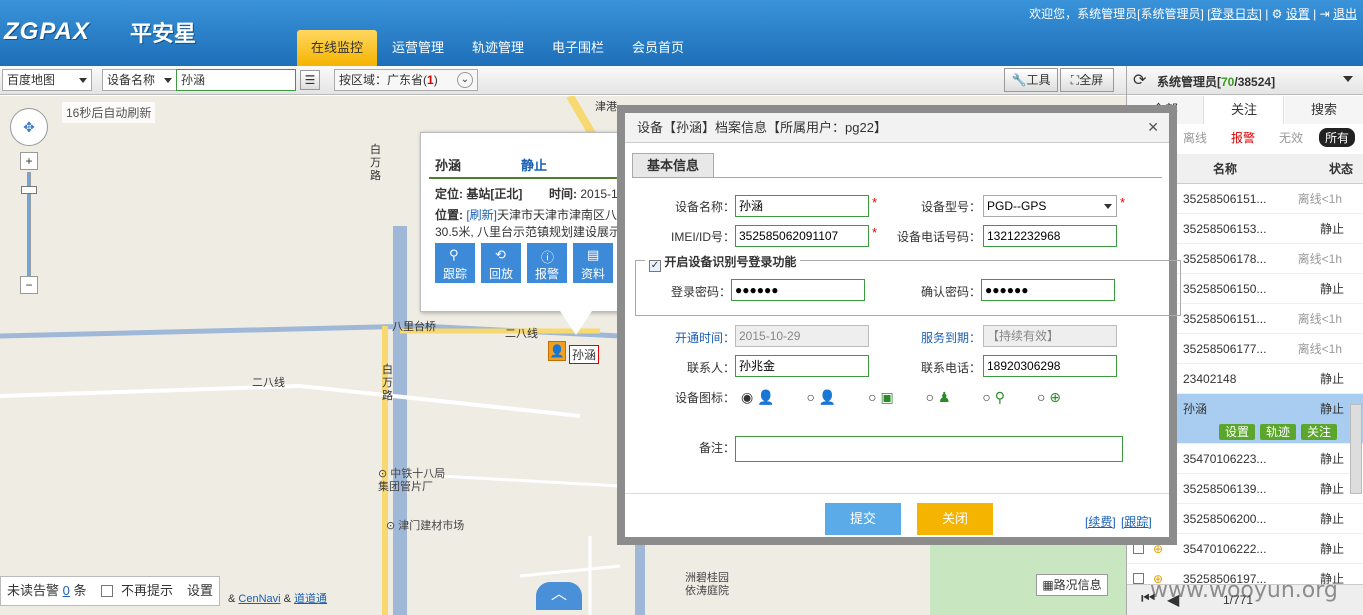 This screenshot has height=615, width=1363. I want to click on fullscreen-button: ⛶全屏, so click(1087, 80).